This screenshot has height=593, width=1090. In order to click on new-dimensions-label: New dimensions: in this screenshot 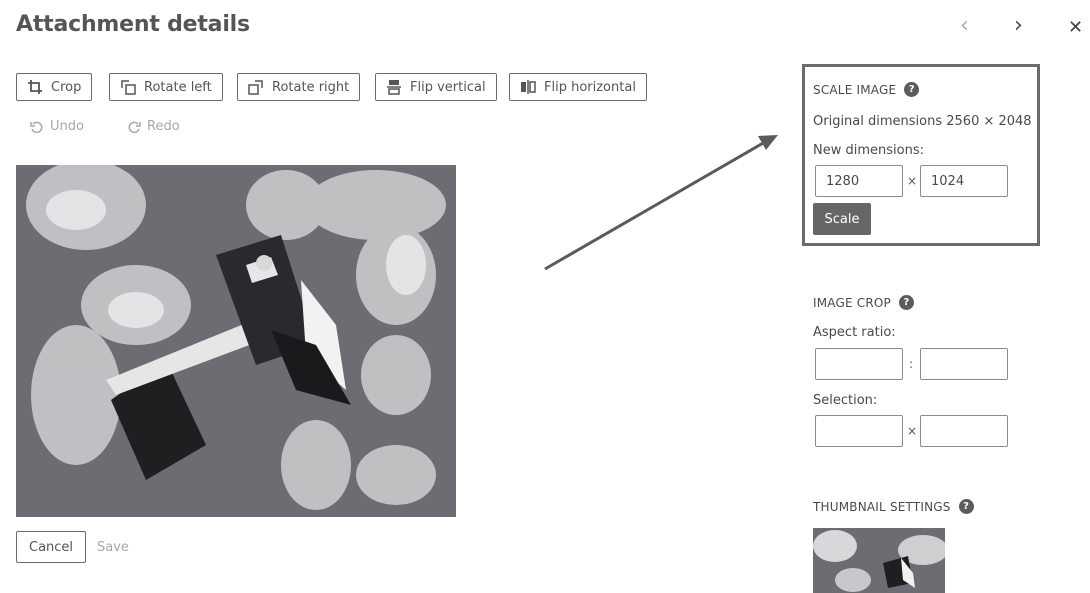, I will do `click(868, 150)`.